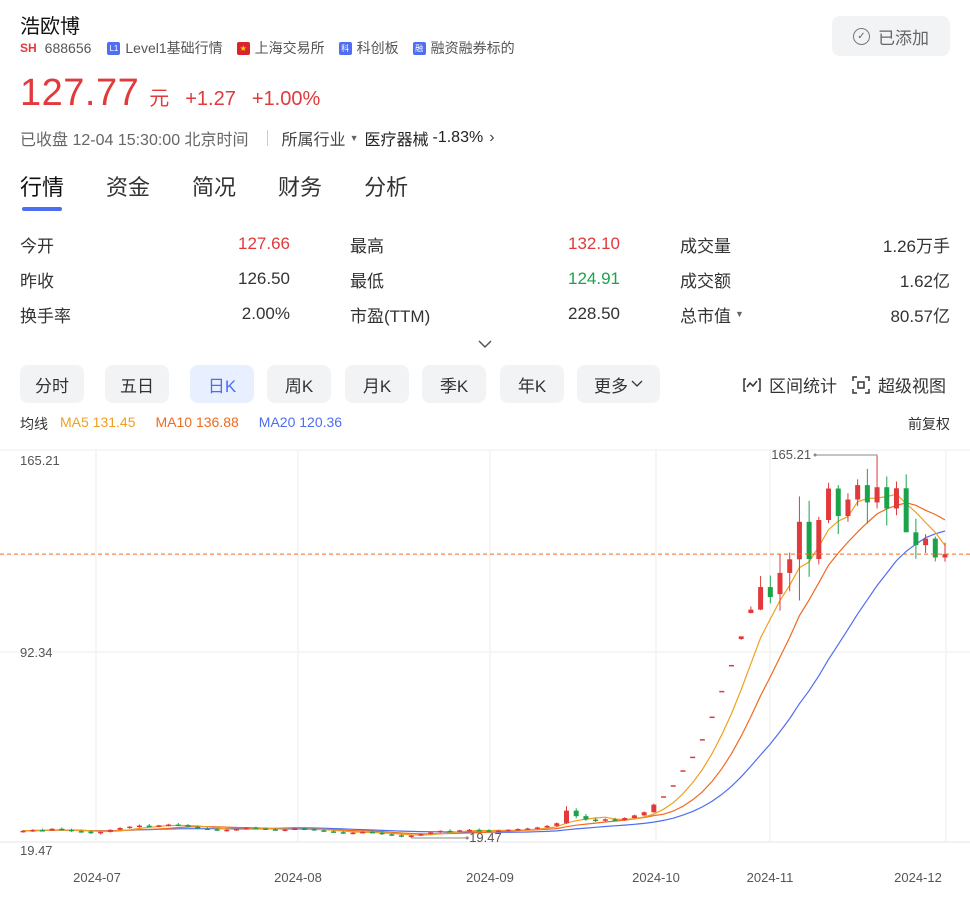  I want to click on stat-label: 今开, so click(37, 246).